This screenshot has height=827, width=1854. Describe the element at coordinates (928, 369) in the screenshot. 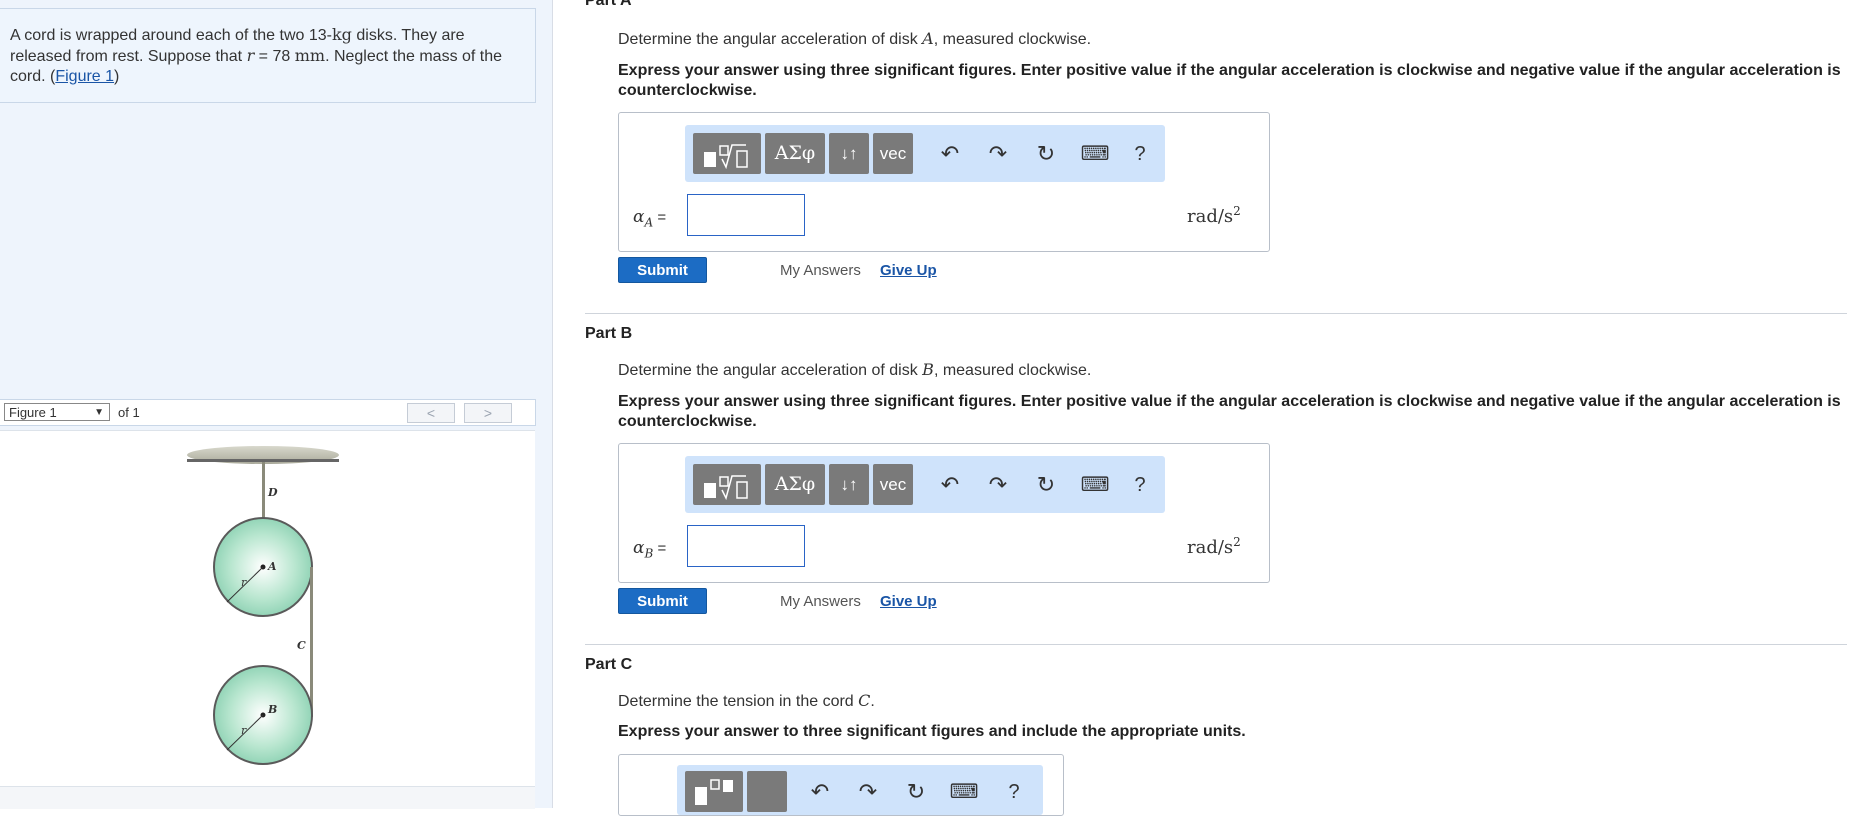

I see `question-variable: B` at that location.